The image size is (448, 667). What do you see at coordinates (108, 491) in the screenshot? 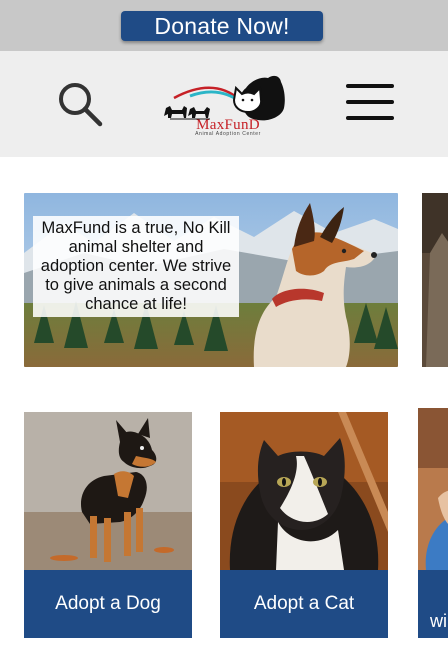
I see `puppy-photo` at bounding box center [108, 491].